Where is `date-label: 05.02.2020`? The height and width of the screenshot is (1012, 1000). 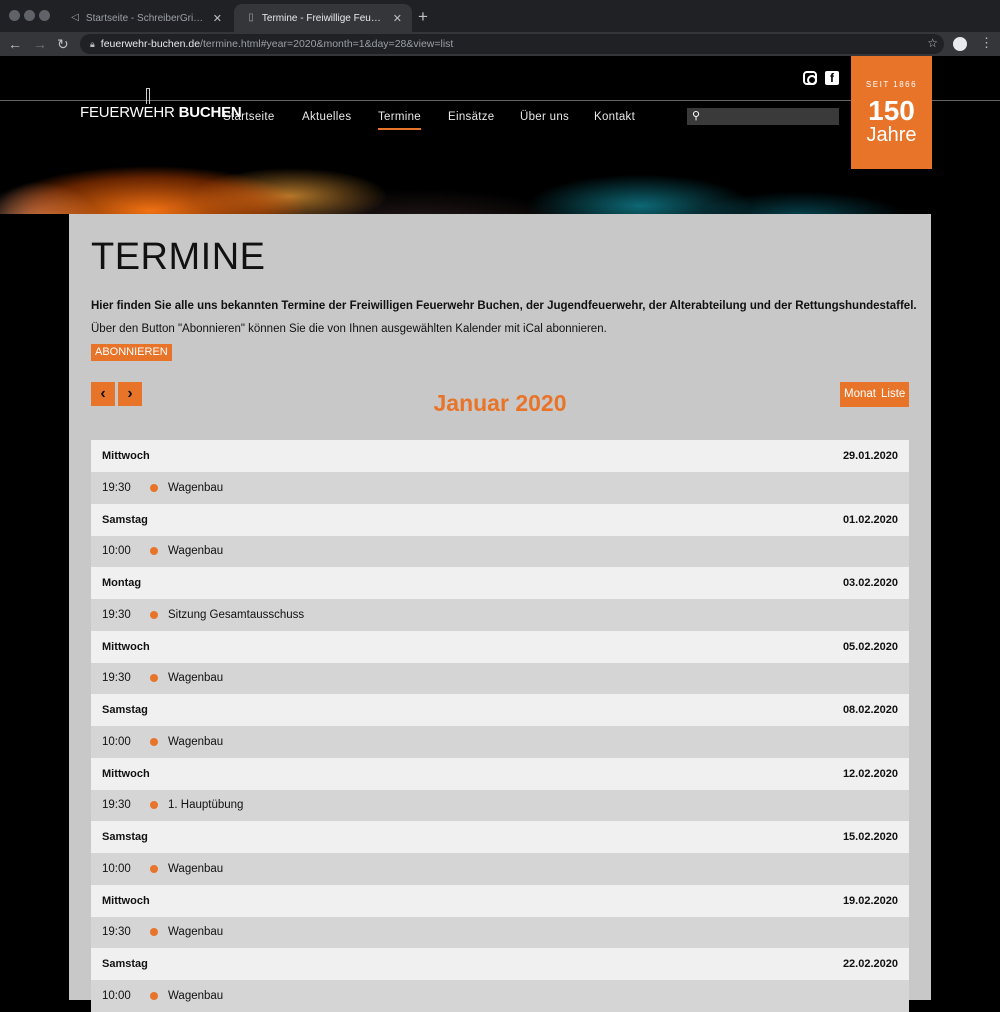 date-label: 05.02.2020 is located at coordinates (870, 646).